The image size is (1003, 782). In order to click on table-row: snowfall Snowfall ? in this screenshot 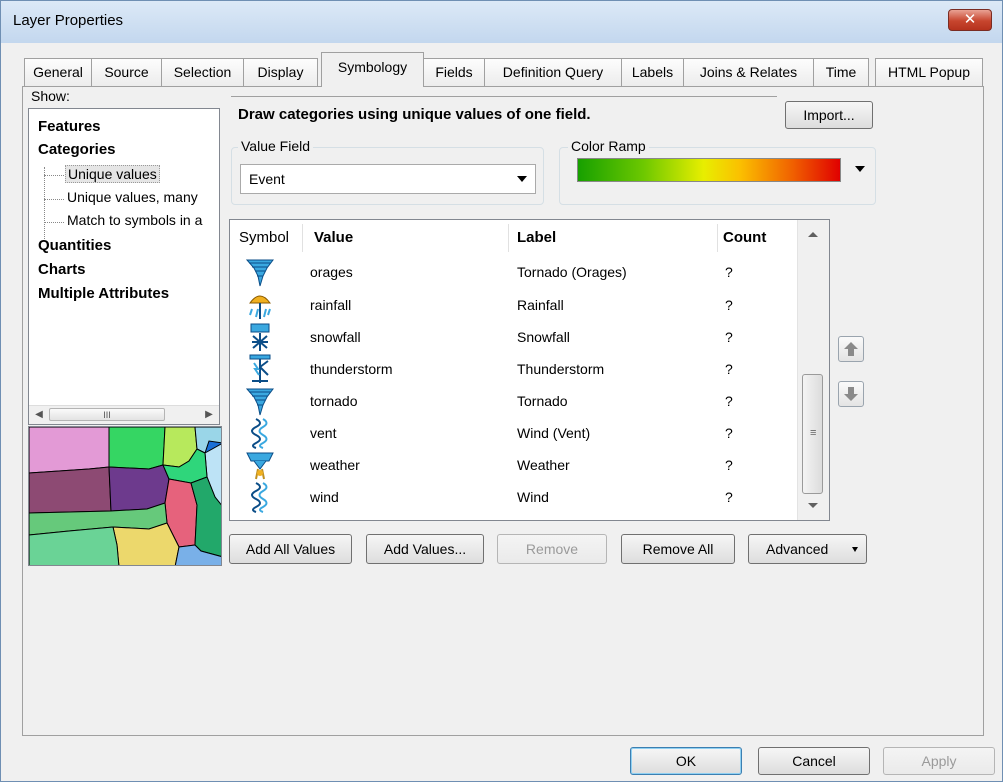, I will do `click(515, 337)`.